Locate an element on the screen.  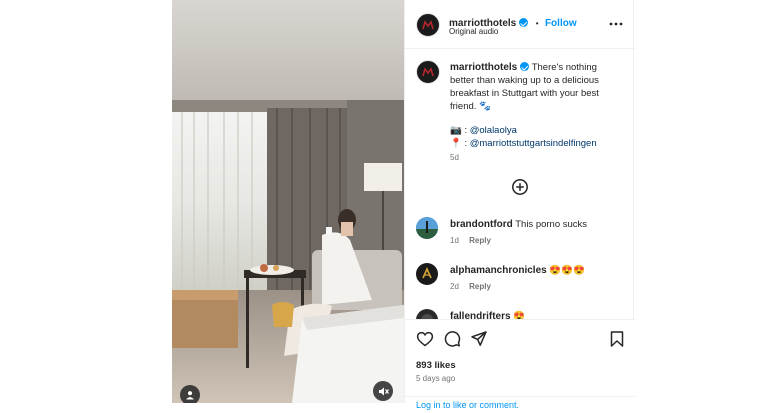
comment-item: fallendrifters 😍 is located at coordinates (520, 313).